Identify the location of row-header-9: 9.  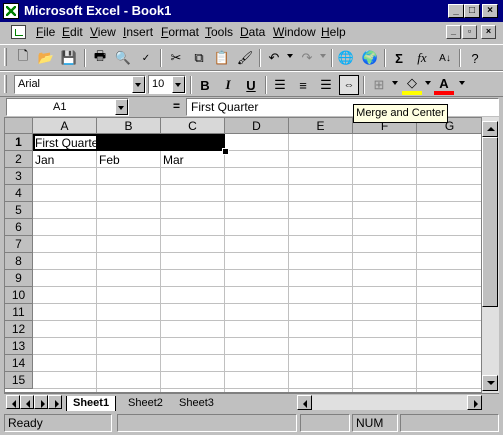
(19, 278).